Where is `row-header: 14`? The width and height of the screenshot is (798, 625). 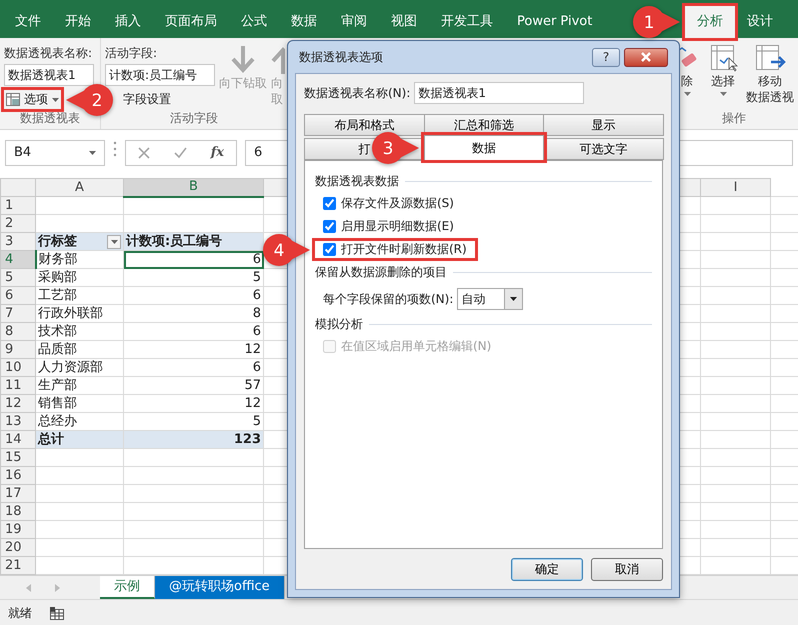 row-header: 14 is located at coordinates (18, 439).